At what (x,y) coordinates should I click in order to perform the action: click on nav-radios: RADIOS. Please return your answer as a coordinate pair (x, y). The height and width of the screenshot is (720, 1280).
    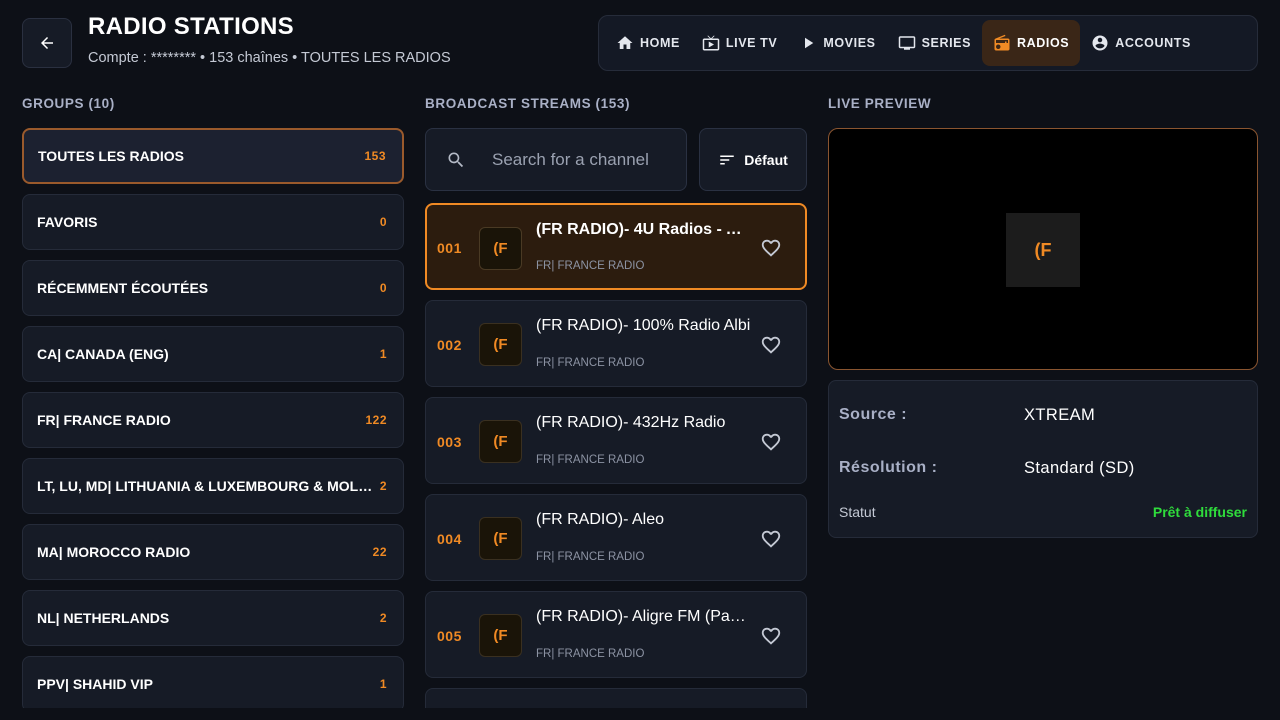
    Looking at the image, I should click on (1031, 43).